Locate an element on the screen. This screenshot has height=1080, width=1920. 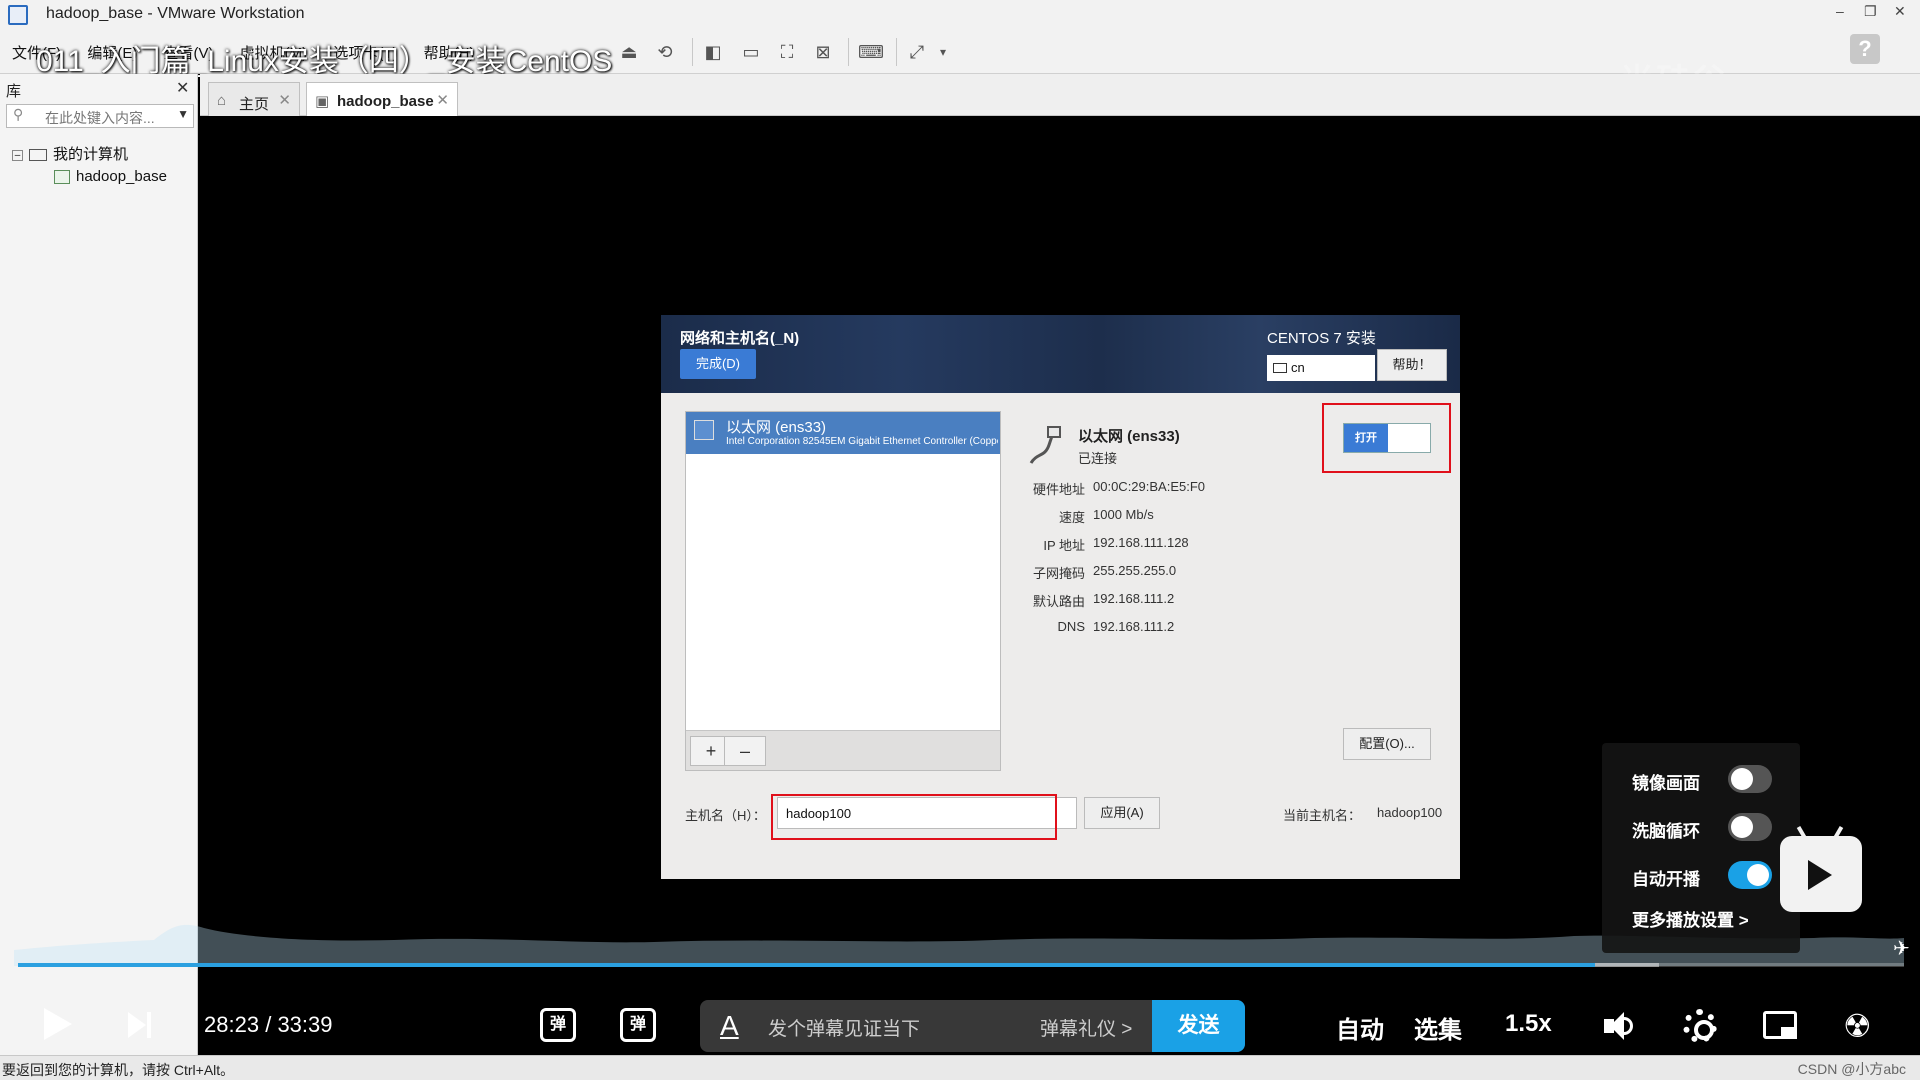
unity-icon: ⊠ is located at coordinates (823, 52).